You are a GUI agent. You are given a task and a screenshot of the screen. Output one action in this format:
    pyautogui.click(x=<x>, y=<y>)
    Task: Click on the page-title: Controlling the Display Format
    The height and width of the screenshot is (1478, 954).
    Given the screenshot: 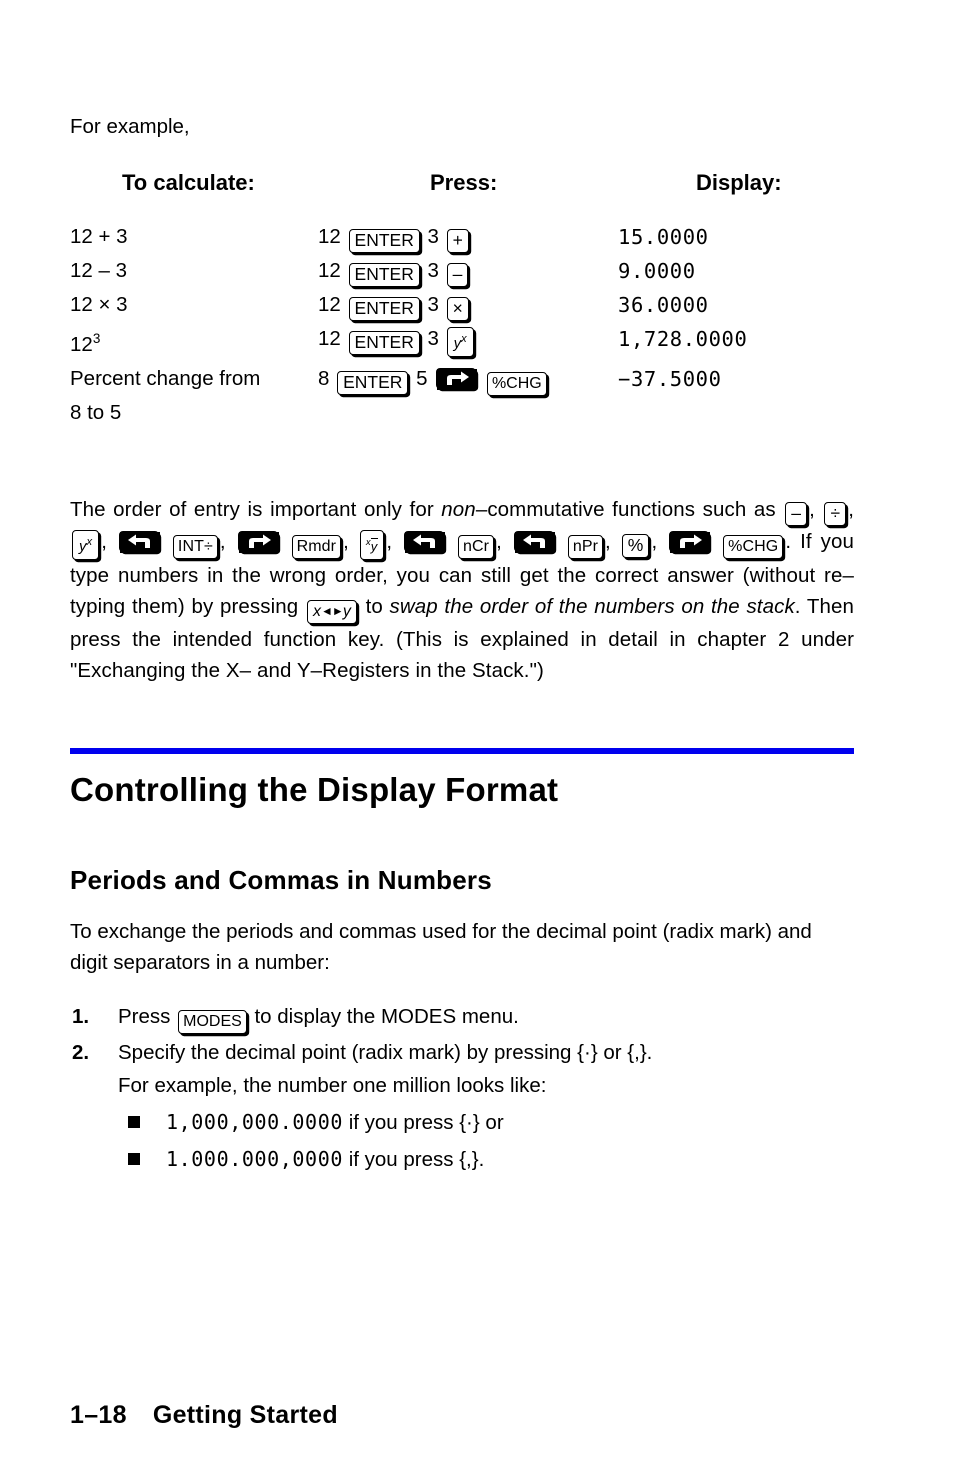 What is the action you would take?
    pyautogui.click(x=314, y=789)
    